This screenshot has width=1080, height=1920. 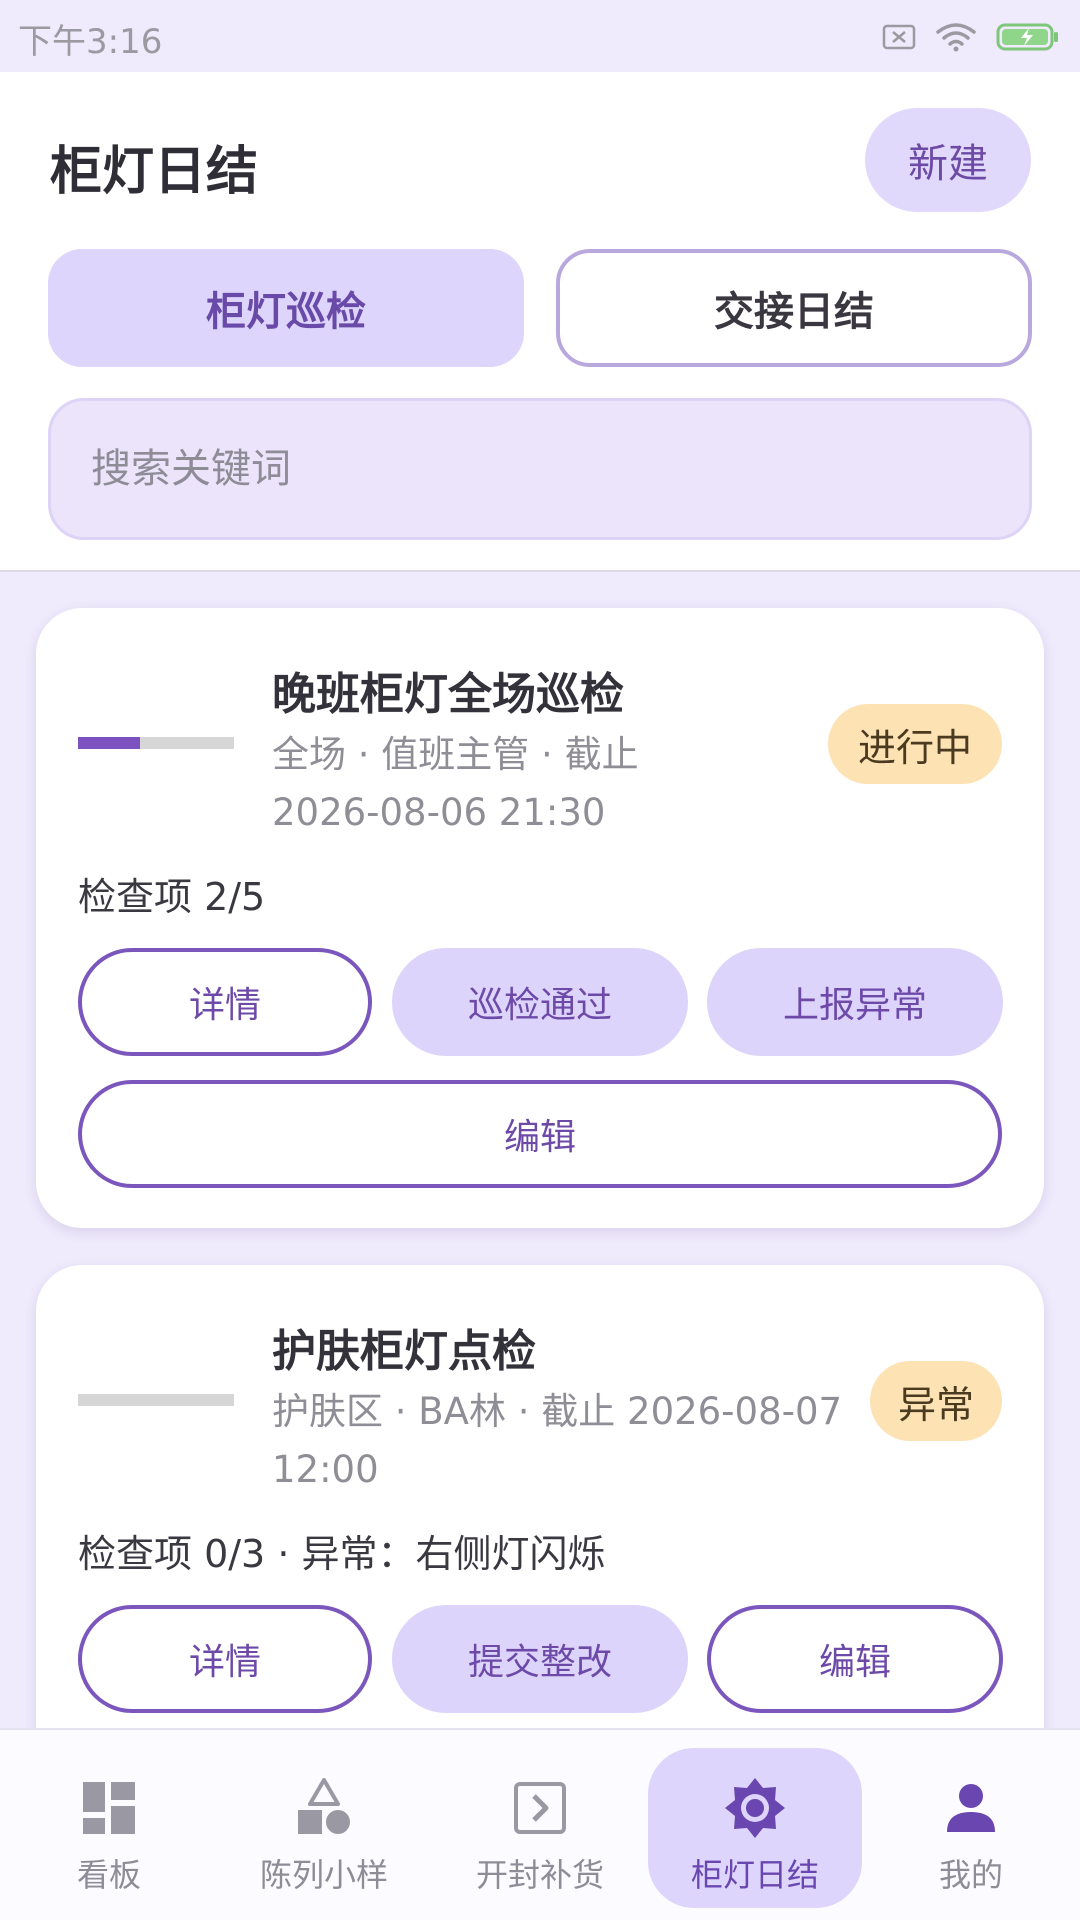 I want to click on search-input, so click(x=540, y=469).